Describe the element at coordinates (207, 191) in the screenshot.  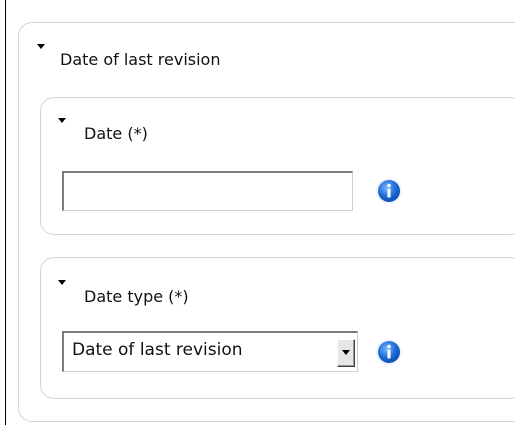
I see `date-input` at that location.